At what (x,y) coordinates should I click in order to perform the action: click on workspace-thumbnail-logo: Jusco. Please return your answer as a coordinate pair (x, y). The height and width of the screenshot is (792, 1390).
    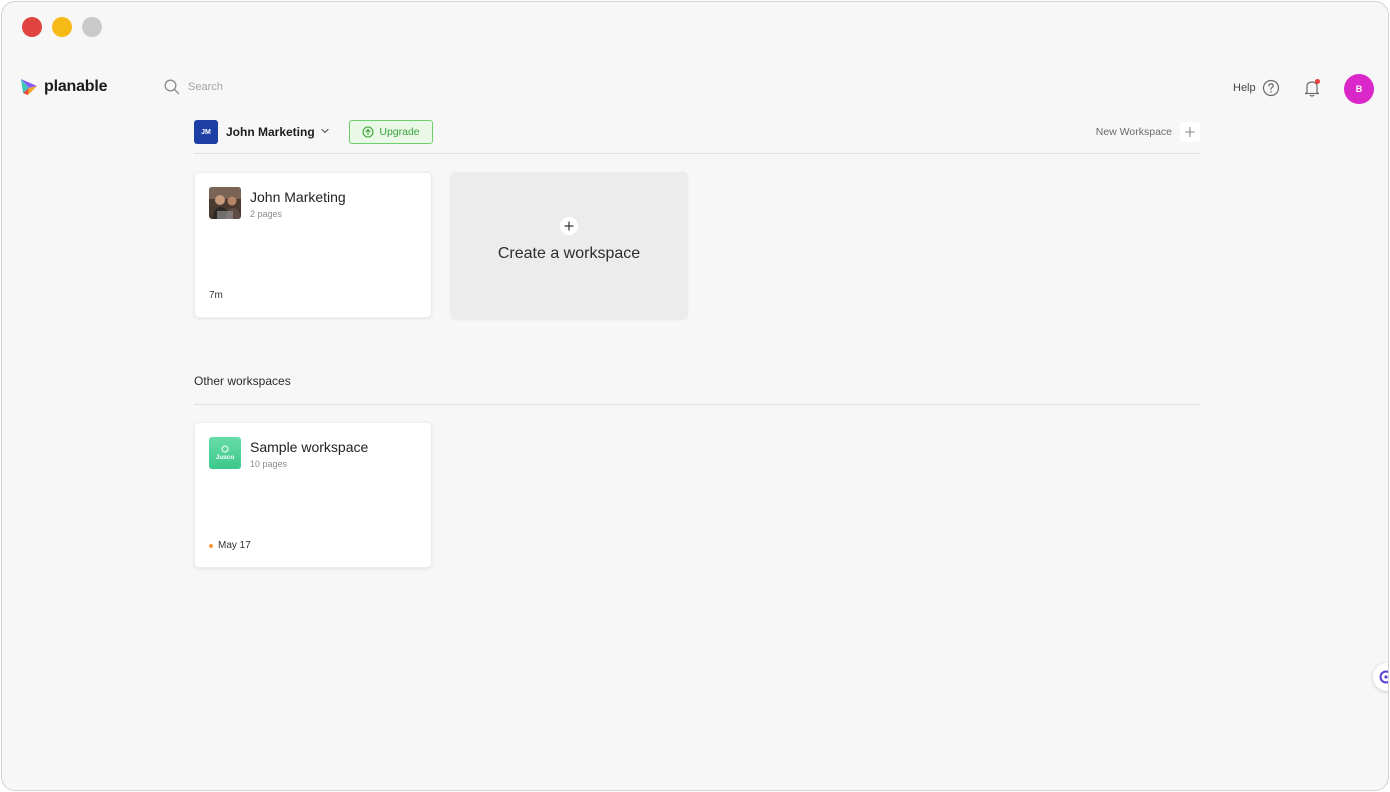
    Looking at the image, I should click on (225, 453).